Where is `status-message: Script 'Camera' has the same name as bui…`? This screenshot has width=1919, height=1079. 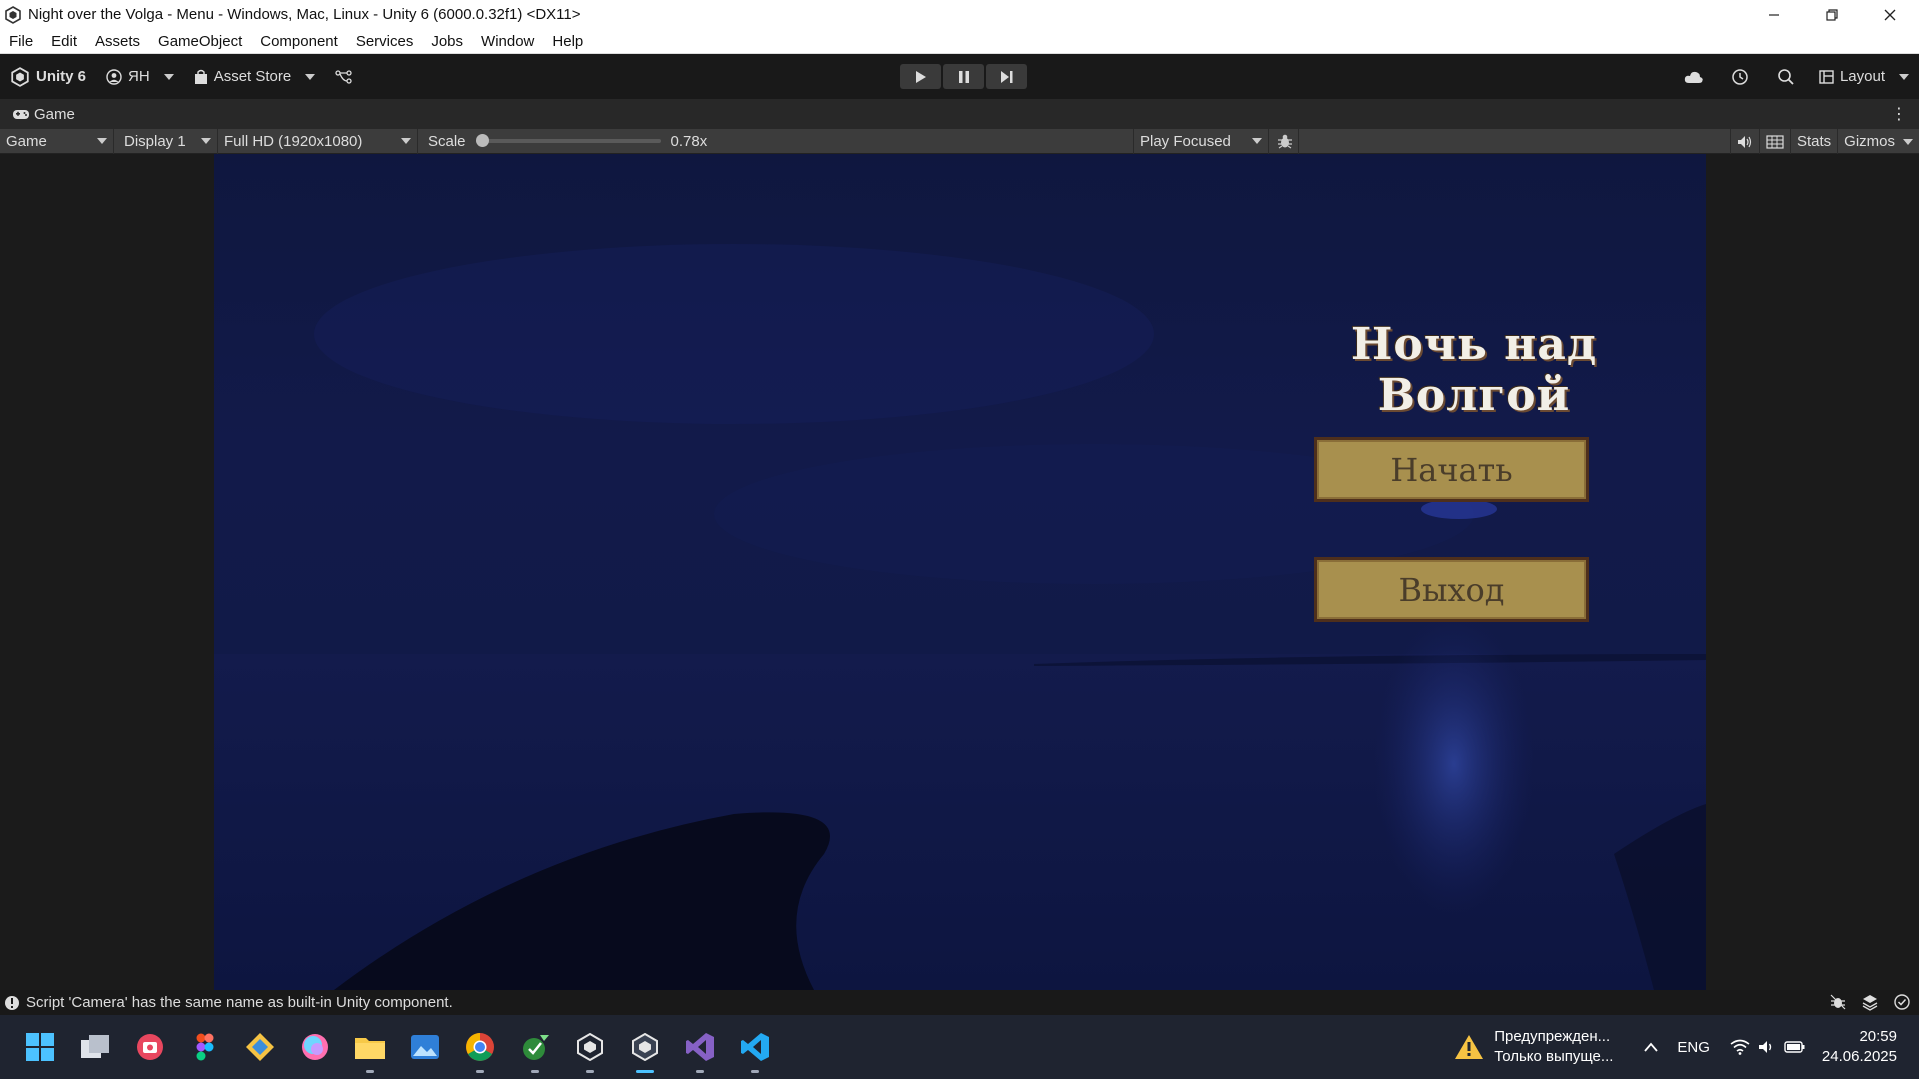
status-message: Script 'Camera' has the same name as bui… is located at coordinates (239, 1002).